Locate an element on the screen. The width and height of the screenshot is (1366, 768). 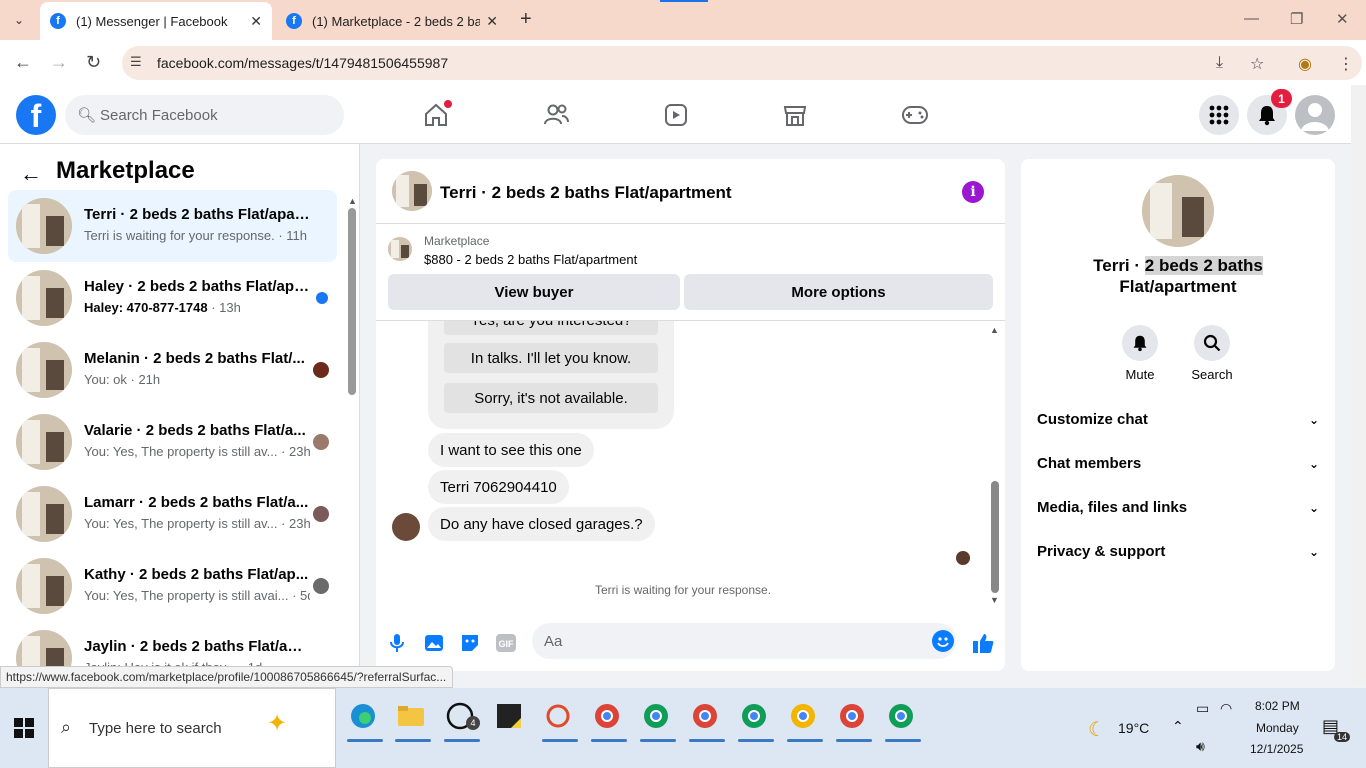
more-options-button: More options is located at coordinates (838, 292).